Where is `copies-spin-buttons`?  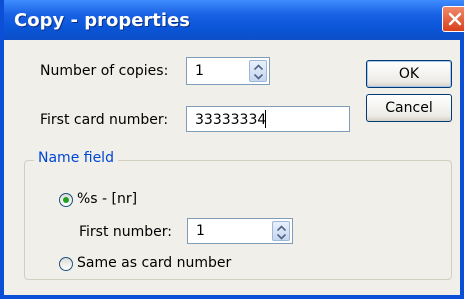
copies-spin-buttons is located at coordinates (258, 71).